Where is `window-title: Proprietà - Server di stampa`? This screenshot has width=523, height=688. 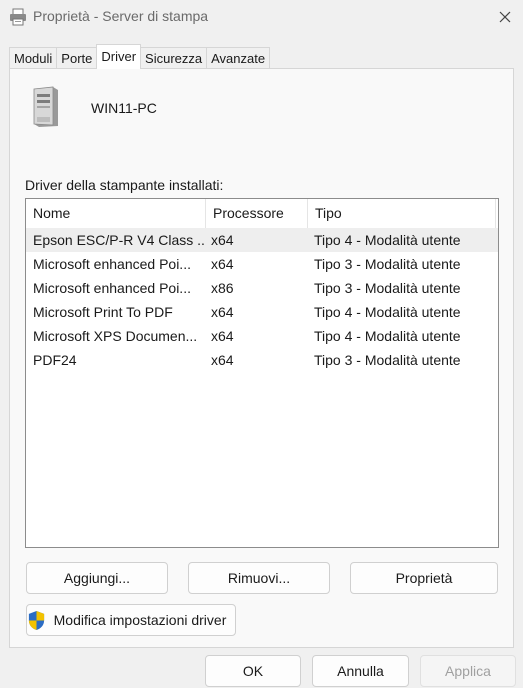 window-title: Proprietà - Server di stampa is located at coordinates (121, 16).